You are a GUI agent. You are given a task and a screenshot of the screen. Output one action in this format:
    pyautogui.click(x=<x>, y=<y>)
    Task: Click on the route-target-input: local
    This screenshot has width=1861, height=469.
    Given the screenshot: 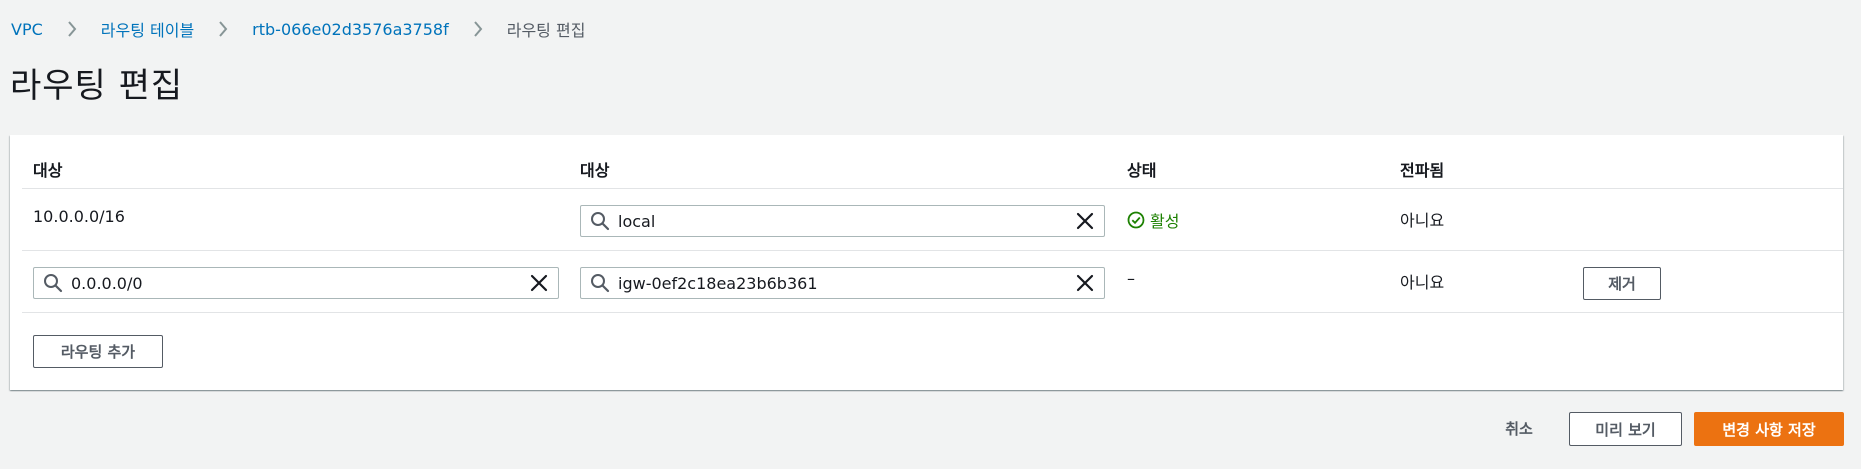 What is the action you would take?
    pyautogui.click(x=842, y=221)
    